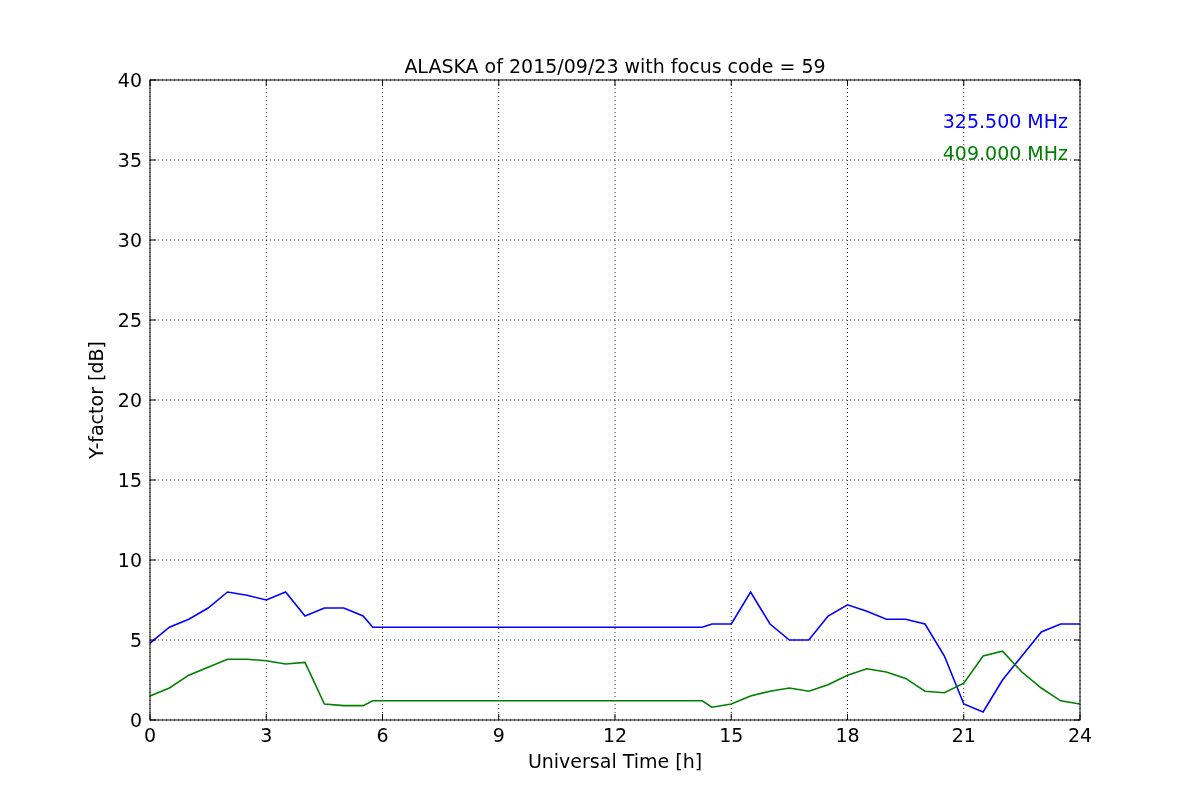  What do you see at coordinates (129, 560) in the screenshot?
I see `y-tick-label: 10` at bounding box center [129, 560].